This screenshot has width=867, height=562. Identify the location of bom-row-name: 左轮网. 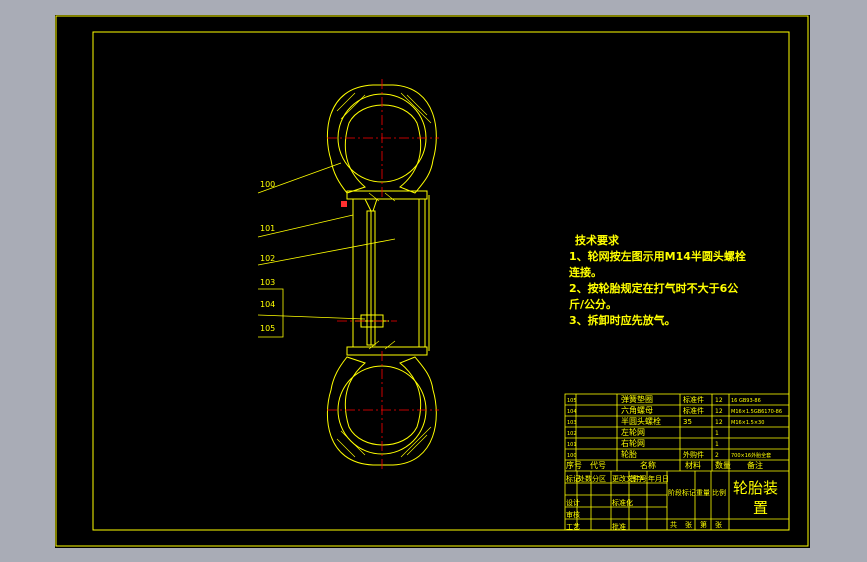
(633, 432).